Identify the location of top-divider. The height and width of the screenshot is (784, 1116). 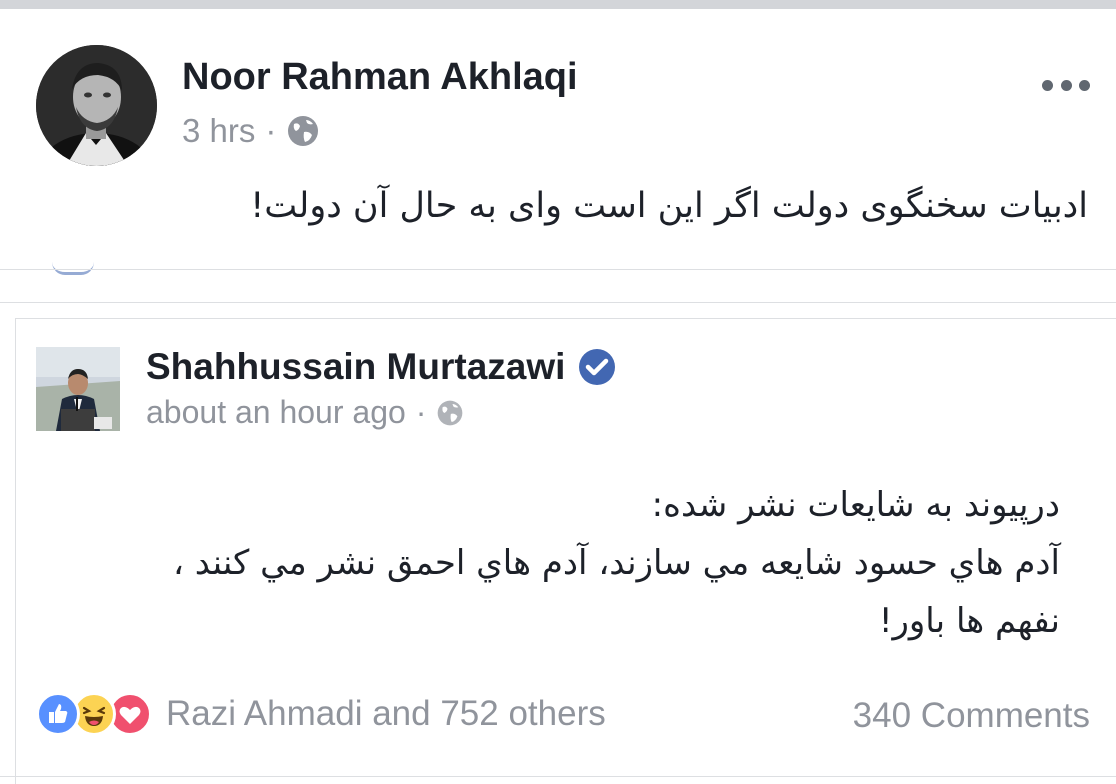
(558, 4).